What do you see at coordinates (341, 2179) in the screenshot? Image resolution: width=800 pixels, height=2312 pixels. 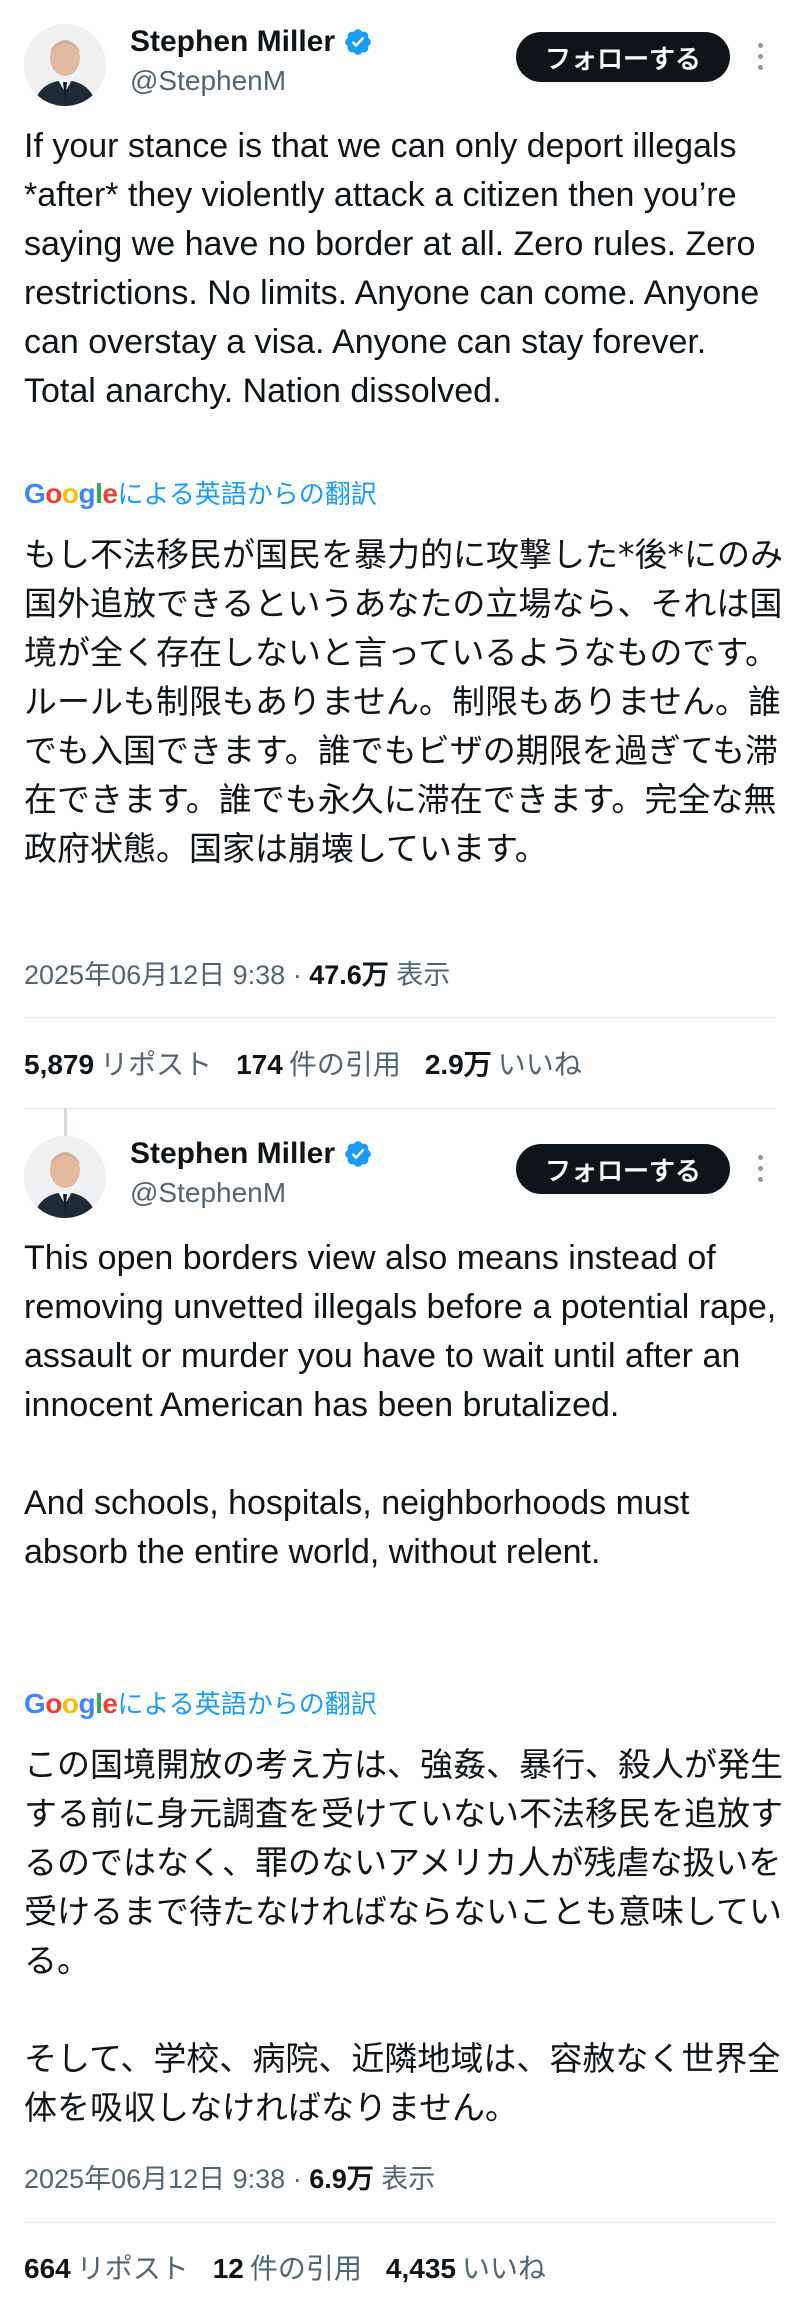 I see `views-count: 6.9万` at bounding box center [341, 2179].